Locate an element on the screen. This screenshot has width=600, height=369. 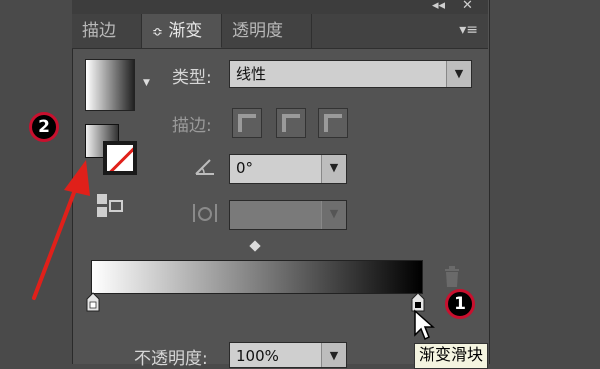
tab-stroke: 描边 is located at coordinates (107, 31).